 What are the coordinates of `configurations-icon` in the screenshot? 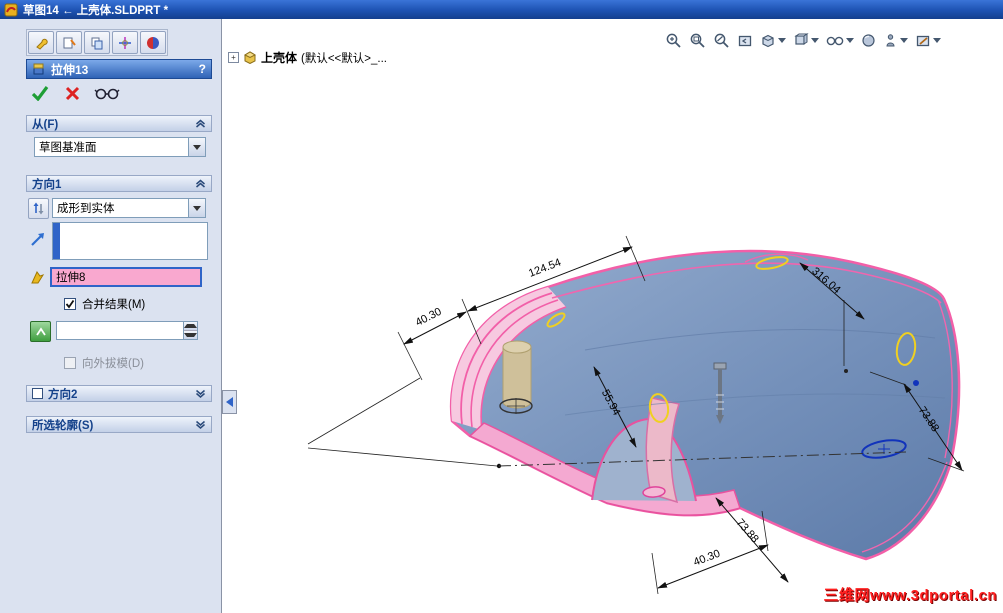 It's located at (97, 43).